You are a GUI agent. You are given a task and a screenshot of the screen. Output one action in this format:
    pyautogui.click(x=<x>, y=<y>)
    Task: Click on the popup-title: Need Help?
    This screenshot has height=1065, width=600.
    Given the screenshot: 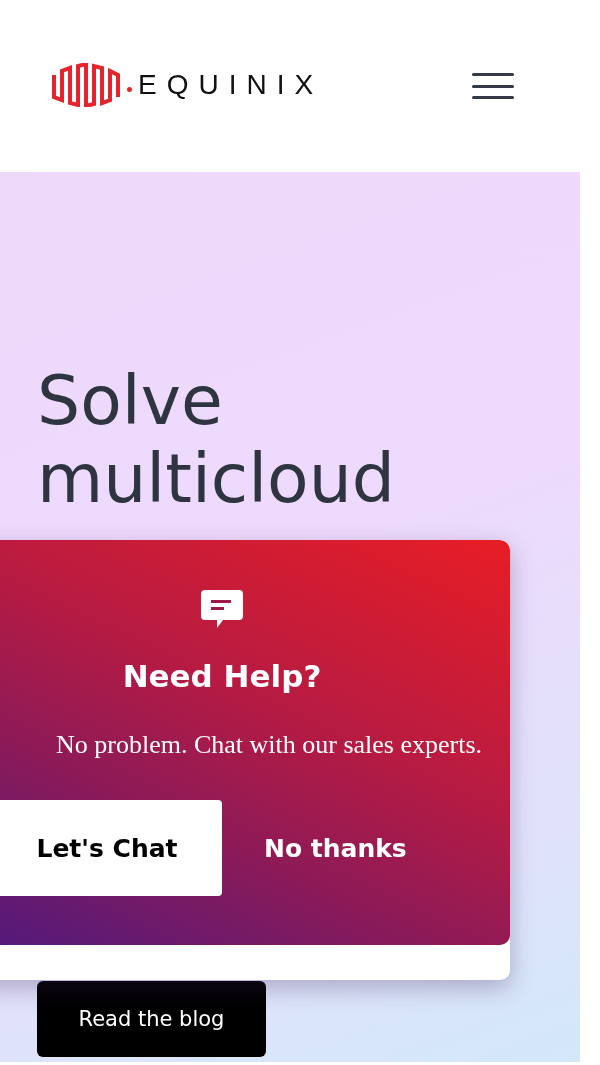 What is the action you would take?
    pyautogui.click(x=222, y=676)
    